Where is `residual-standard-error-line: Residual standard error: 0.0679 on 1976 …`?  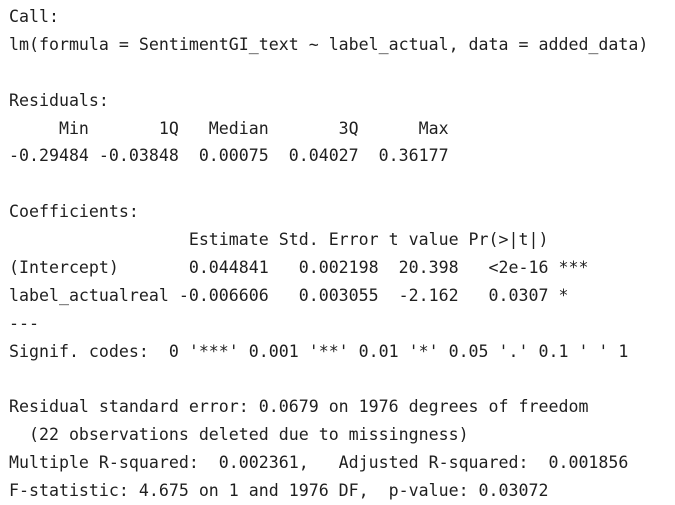
residual-standard-error-line: Residual standard error: 0.0679 on 1976 … is located at coordinates (299, 407).